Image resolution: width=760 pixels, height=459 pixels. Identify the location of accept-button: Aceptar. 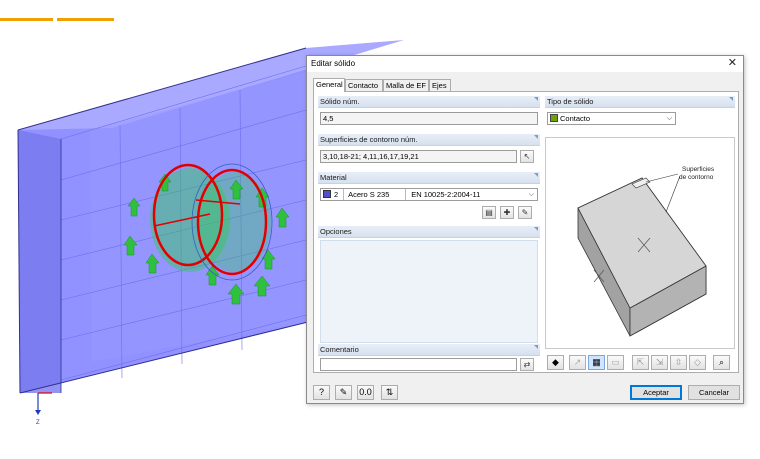
(656, 392).